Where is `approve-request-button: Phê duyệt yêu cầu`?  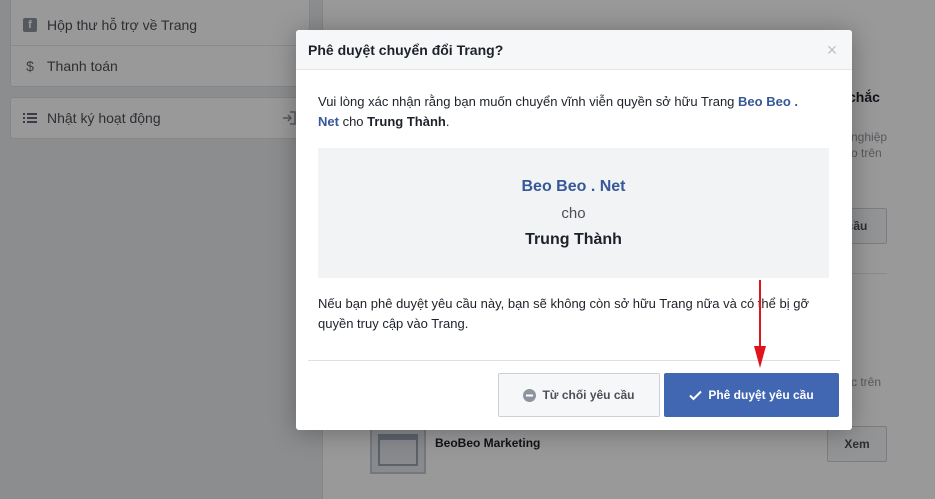 approve-request-button: Phê duyệt yêu cầu is located at coordinates (751, 395).